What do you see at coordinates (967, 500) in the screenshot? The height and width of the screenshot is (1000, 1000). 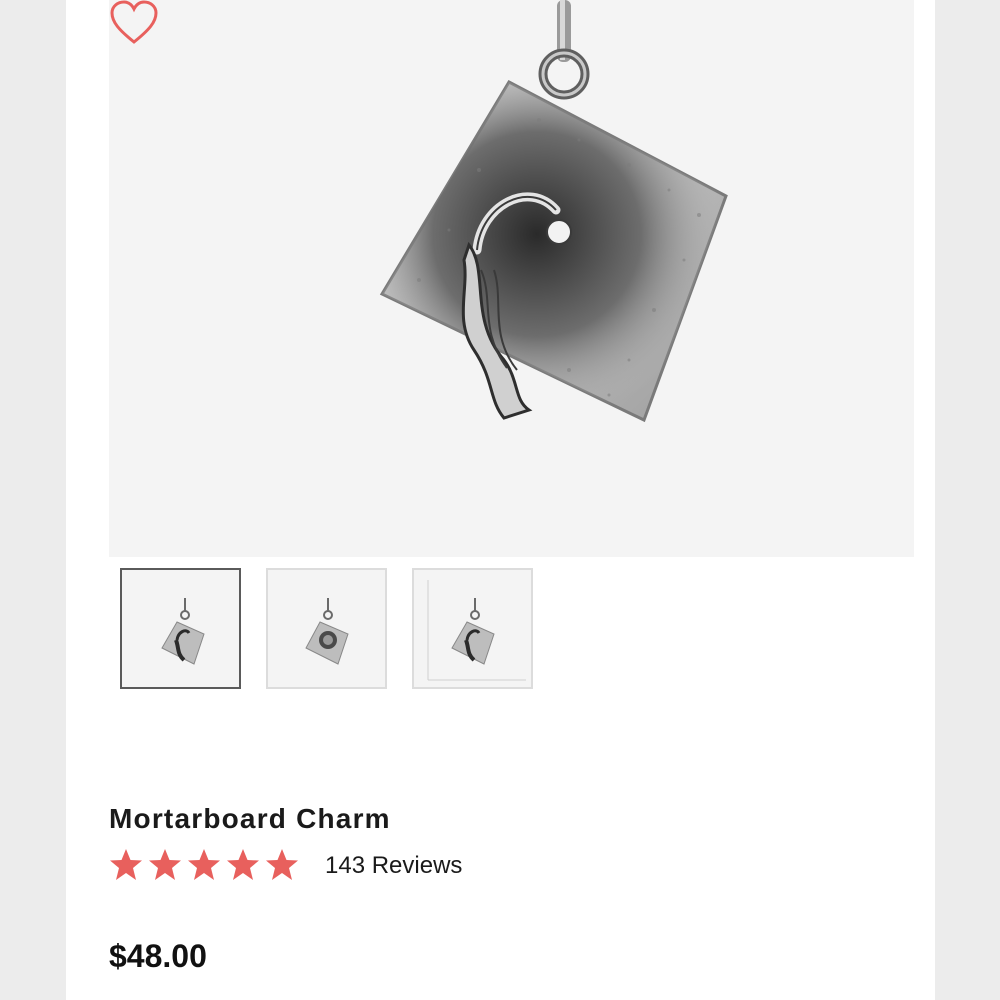 I see `right-margin` at bounding box center [967, 500].